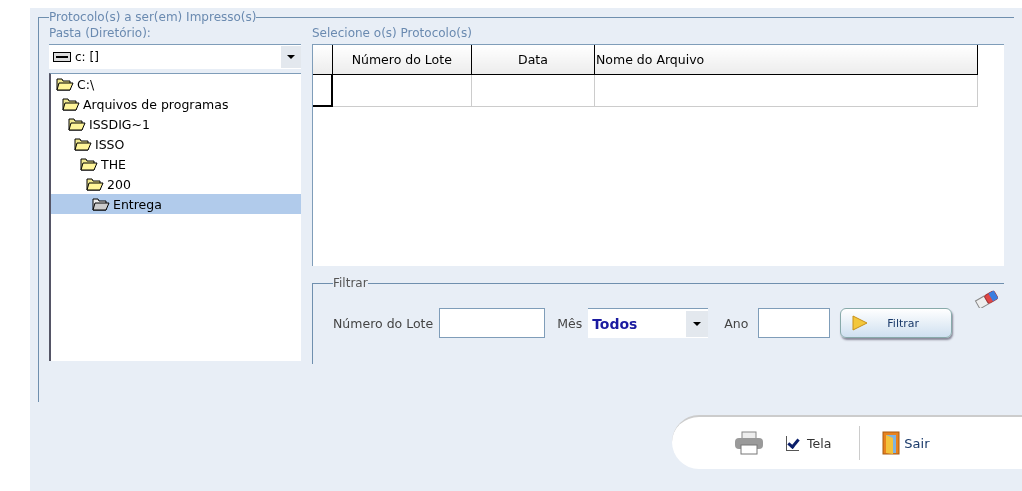 Image resolution: width=1022 pixels, height=491 pixels. I want to click on protocols-label: Selecione o(s) Protocolo(s), so click(392, 33).